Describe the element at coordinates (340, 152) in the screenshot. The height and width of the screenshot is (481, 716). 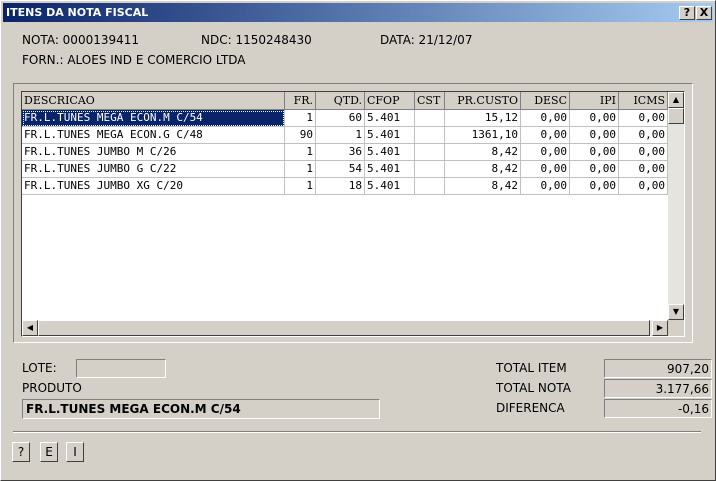
I see `table-cell: 36` at that location.